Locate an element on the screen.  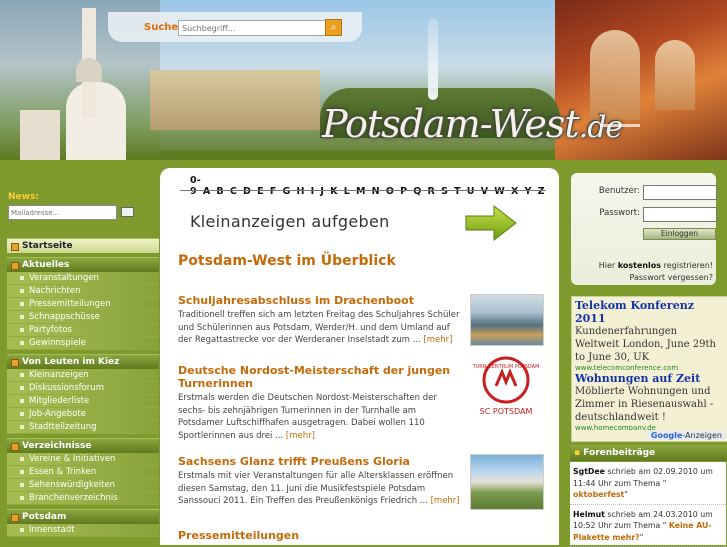
alphabet-link: A is located at coordinates (207, 191).